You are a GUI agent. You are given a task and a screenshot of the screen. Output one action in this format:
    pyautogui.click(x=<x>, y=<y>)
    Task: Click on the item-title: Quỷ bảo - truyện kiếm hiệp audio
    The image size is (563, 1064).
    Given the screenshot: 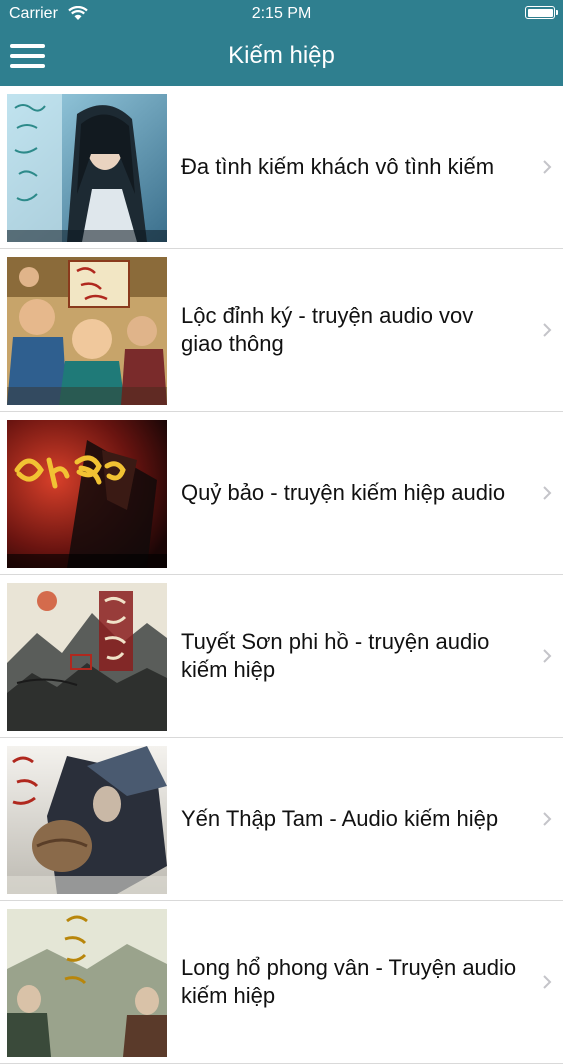 What is the action you would take?
    pyautogui.click(x=343, y=492)
    